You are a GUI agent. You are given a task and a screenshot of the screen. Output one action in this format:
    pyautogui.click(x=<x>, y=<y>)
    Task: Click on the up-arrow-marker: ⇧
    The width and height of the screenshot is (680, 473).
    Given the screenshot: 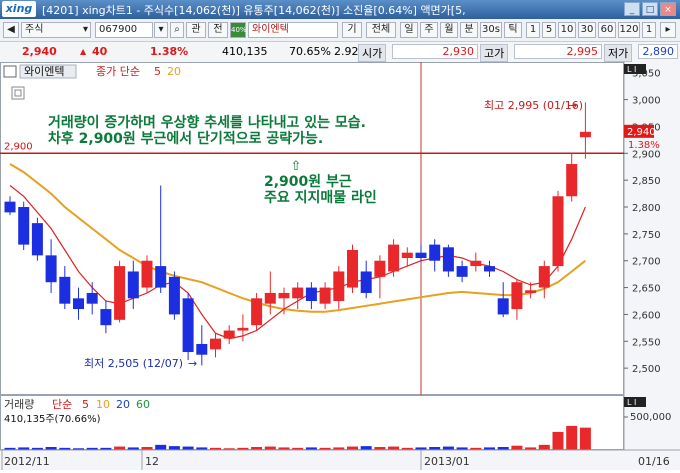 What is the action you would take?
    pyautogui.click(x=296, y=166)
    